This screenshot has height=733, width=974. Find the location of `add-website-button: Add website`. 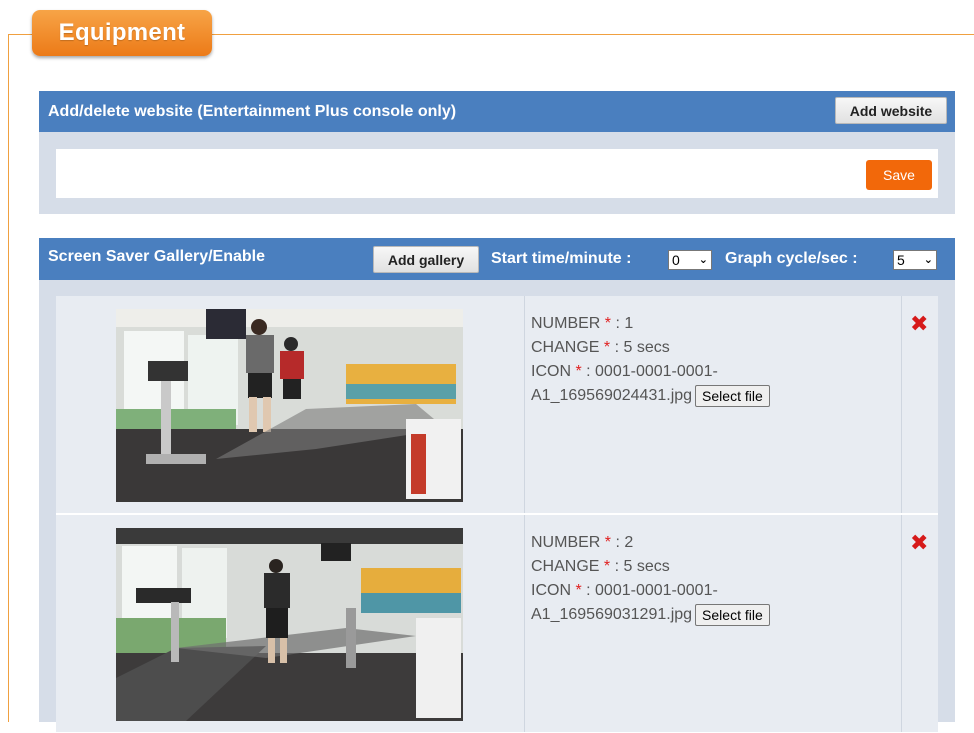

add-website-button: Add website is located at coordinates (891, 110).